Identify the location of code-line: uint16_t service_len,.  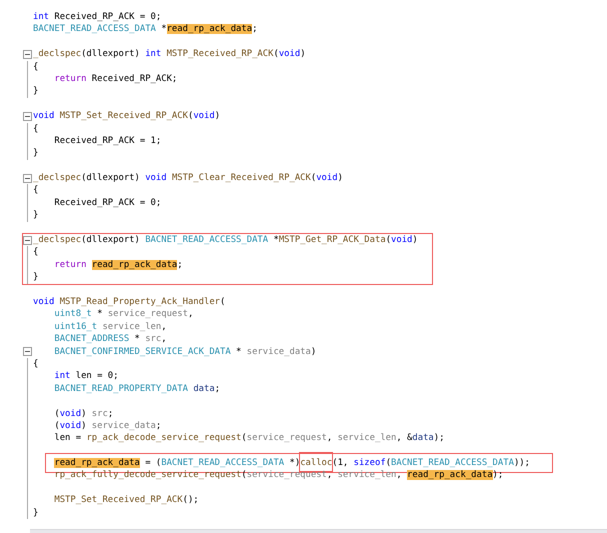
(110, 327).